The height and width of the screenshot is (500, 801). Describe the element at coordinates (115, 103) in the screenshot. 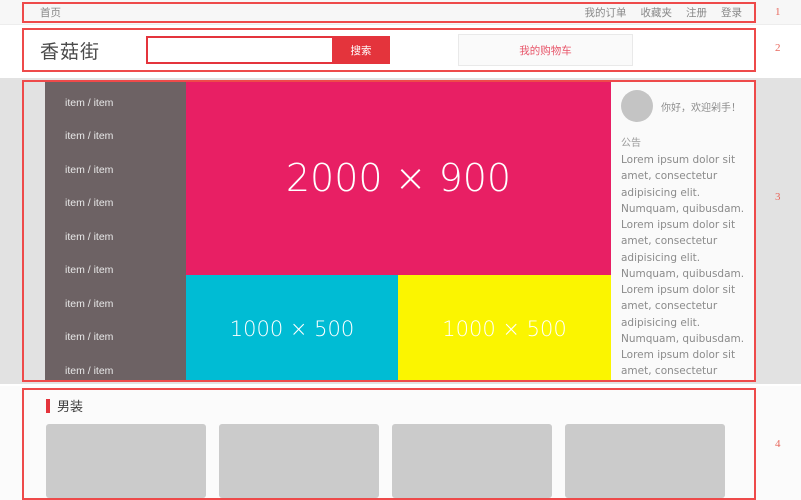

I see `sidebar-item-1: item / item` at that location.